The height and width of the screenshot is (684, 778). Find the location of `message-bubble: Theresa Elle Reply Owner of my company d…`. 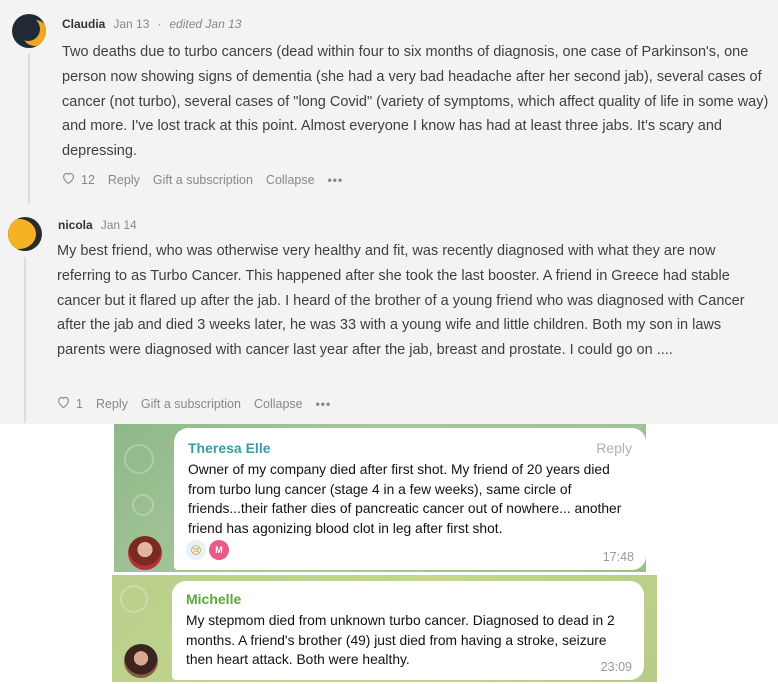

message-bubble: Theresa Elle Reply Owner of my company d… is located at coordinates (410, 499).